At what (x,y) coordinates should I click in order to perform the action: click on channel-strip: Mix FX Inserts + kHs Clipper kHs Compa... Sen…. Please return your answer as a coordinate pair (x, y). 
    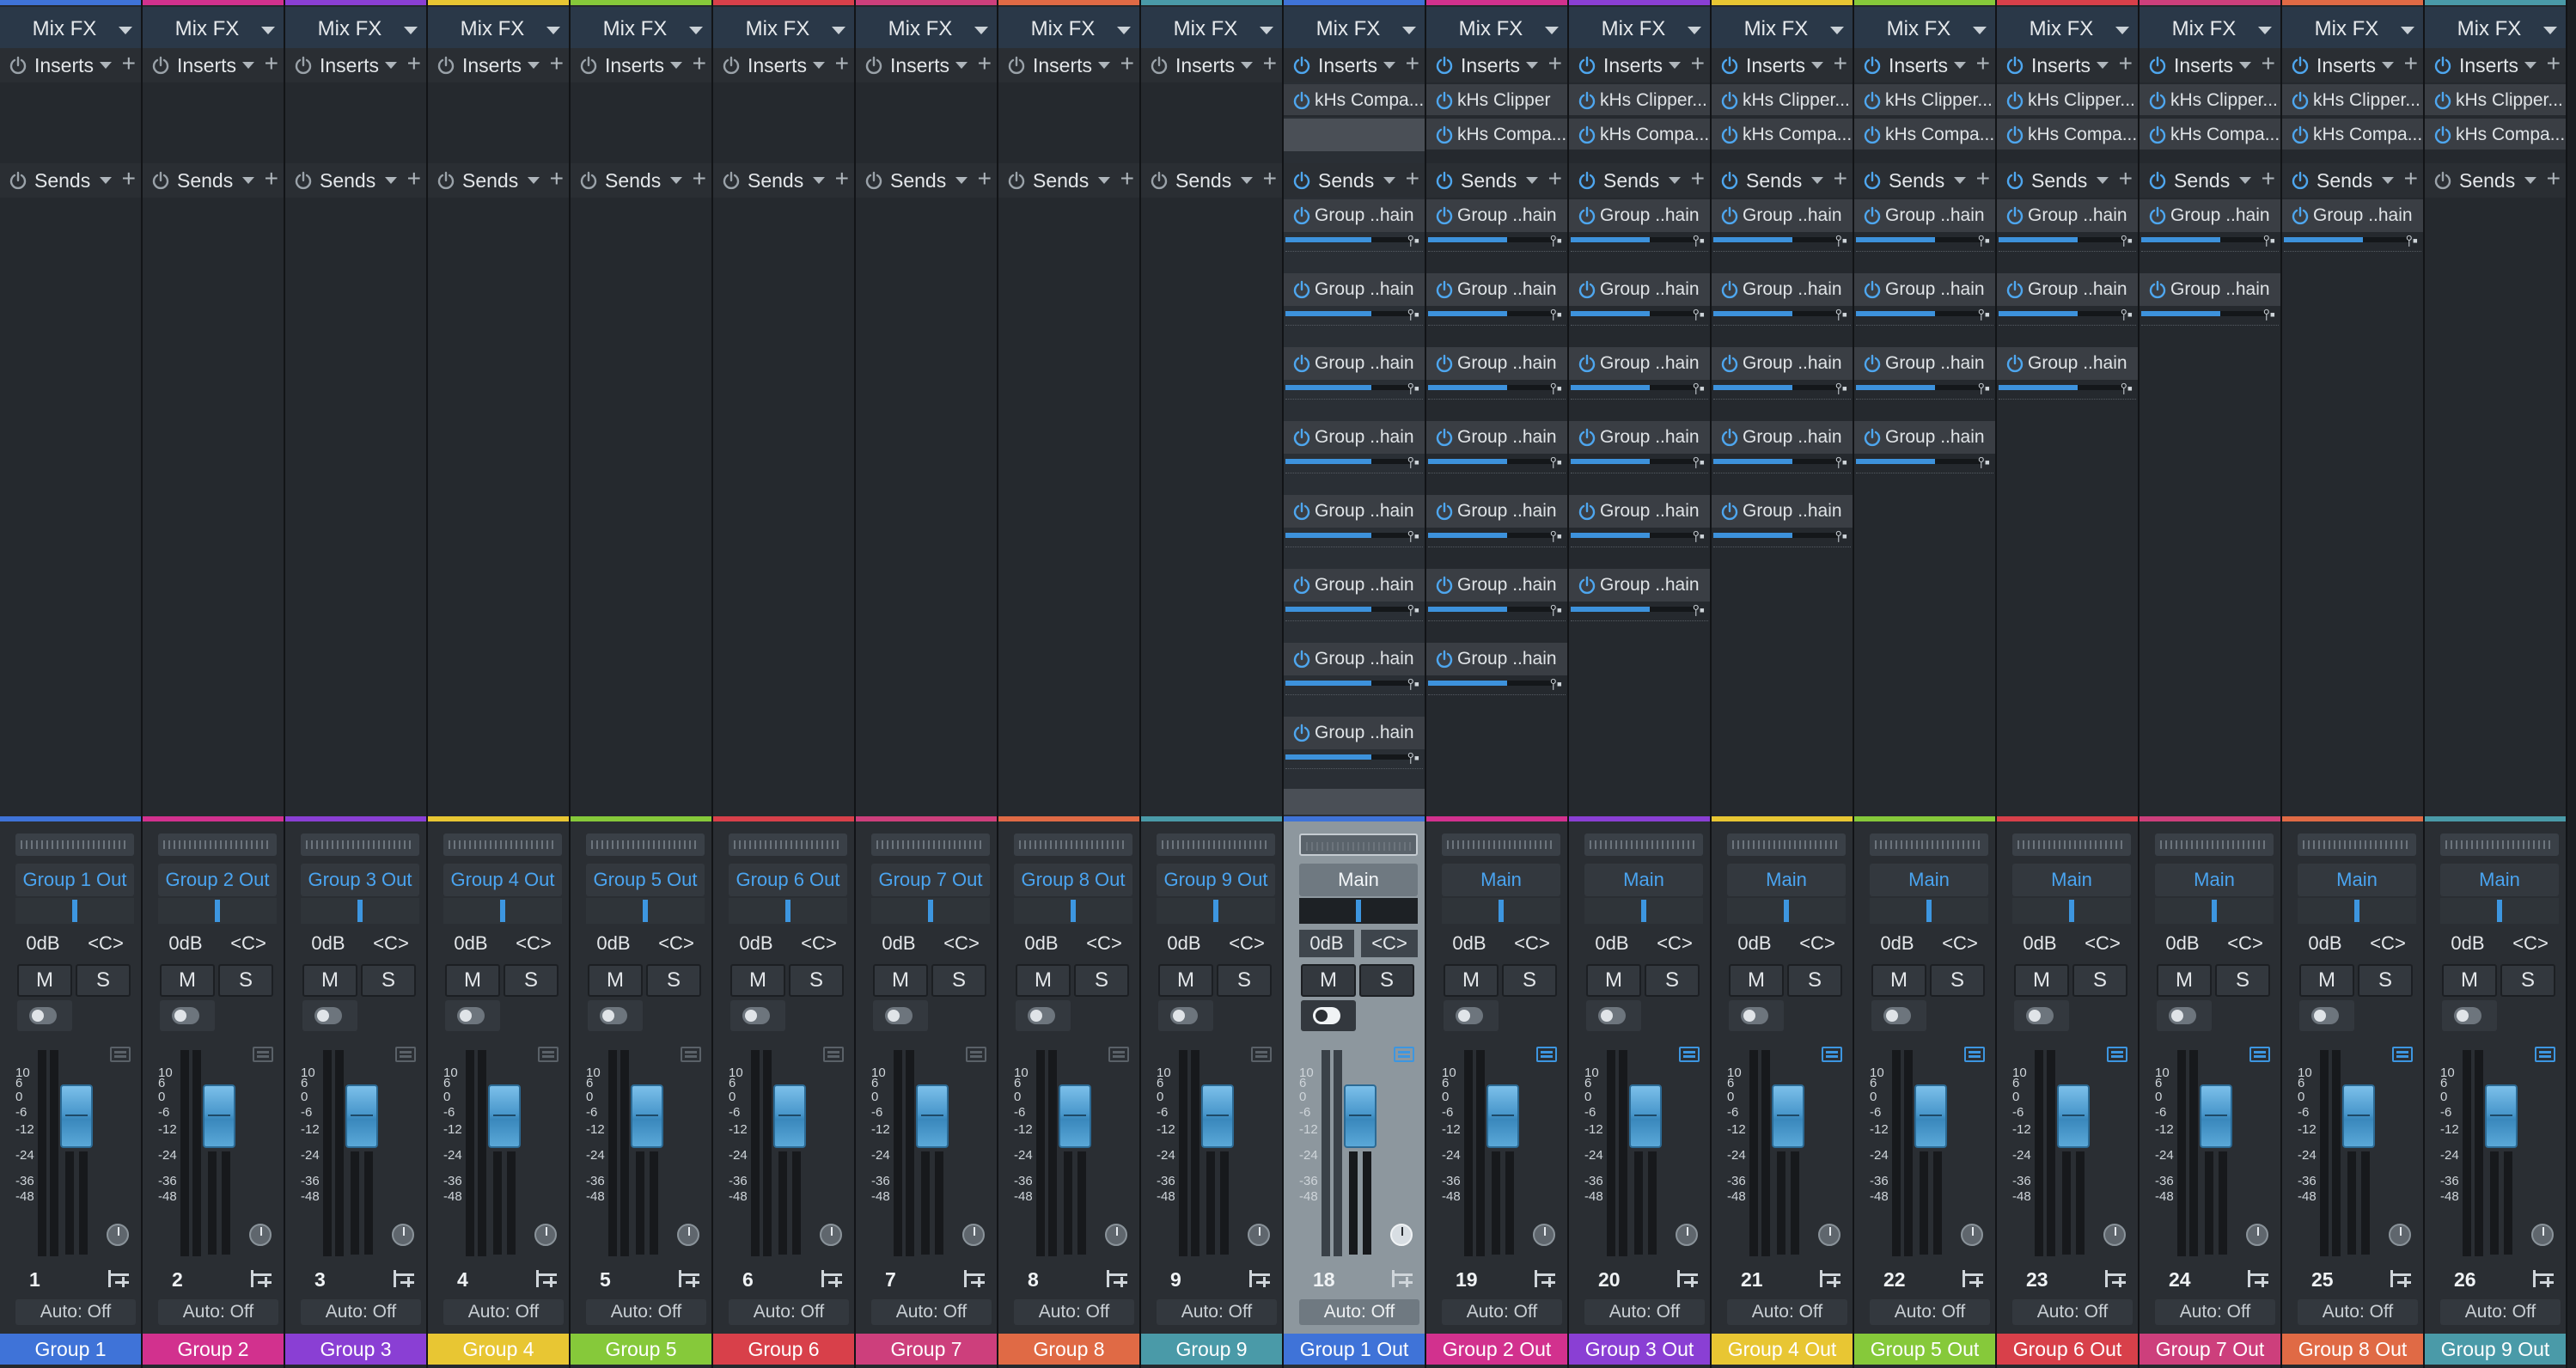
    Looking at the image, I should click on (1497, 684).